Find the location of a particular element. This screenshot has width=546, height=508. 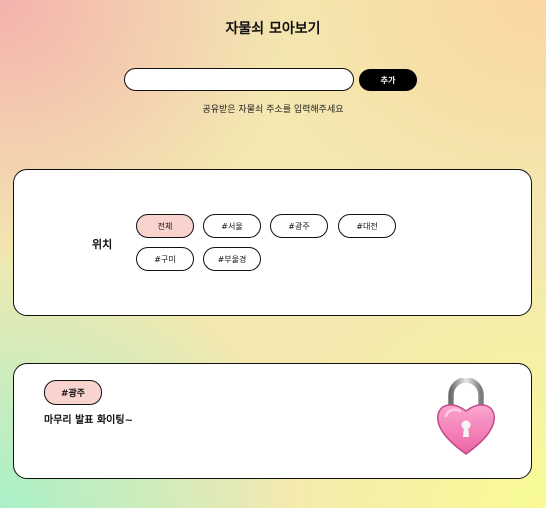

lock-url-input is located at coordinates (239, 79).